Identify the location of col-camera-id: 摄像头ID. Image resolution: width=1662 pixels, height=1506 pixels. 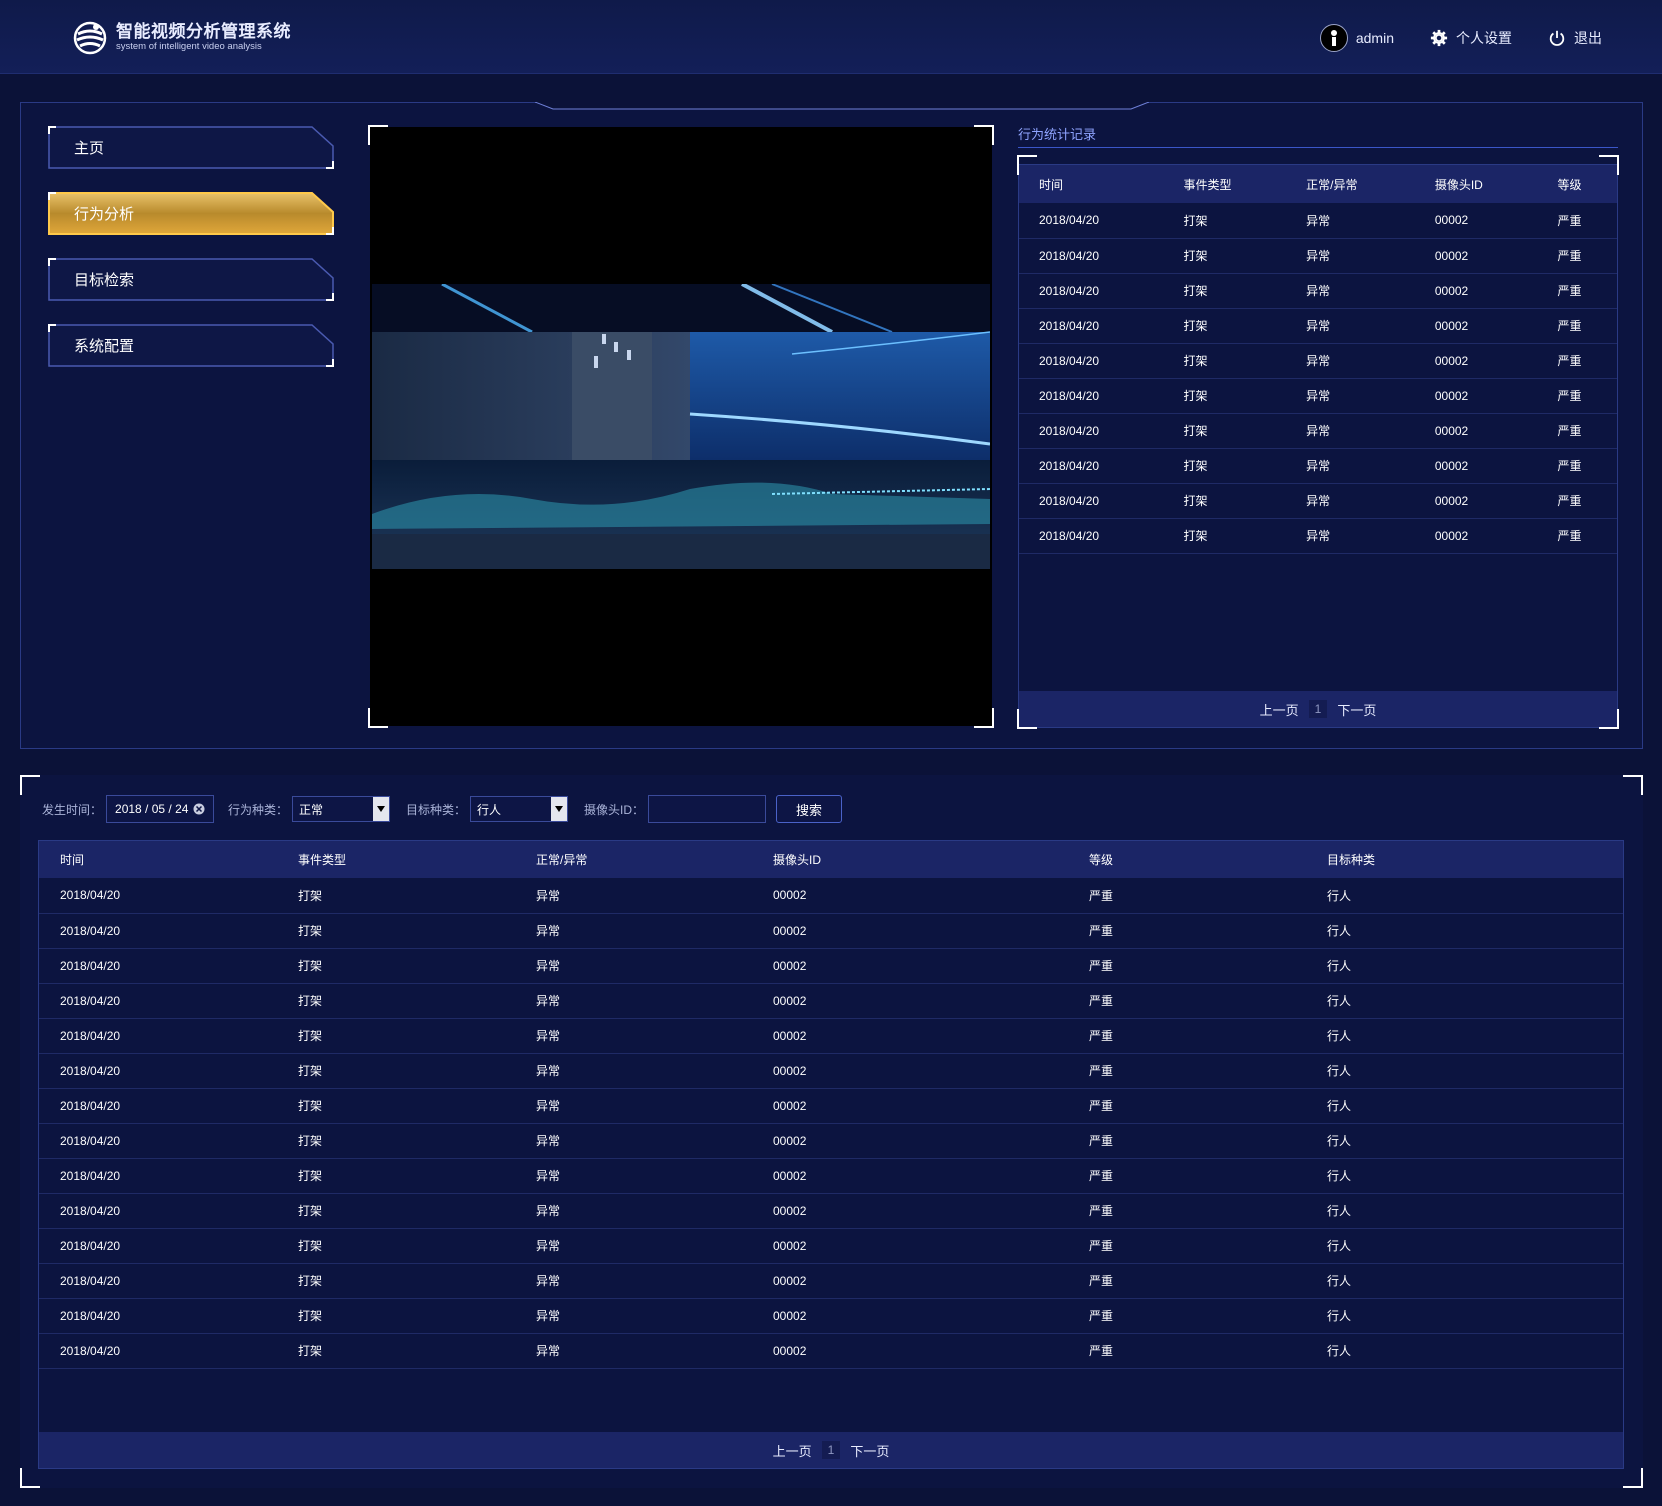
(910, 859).